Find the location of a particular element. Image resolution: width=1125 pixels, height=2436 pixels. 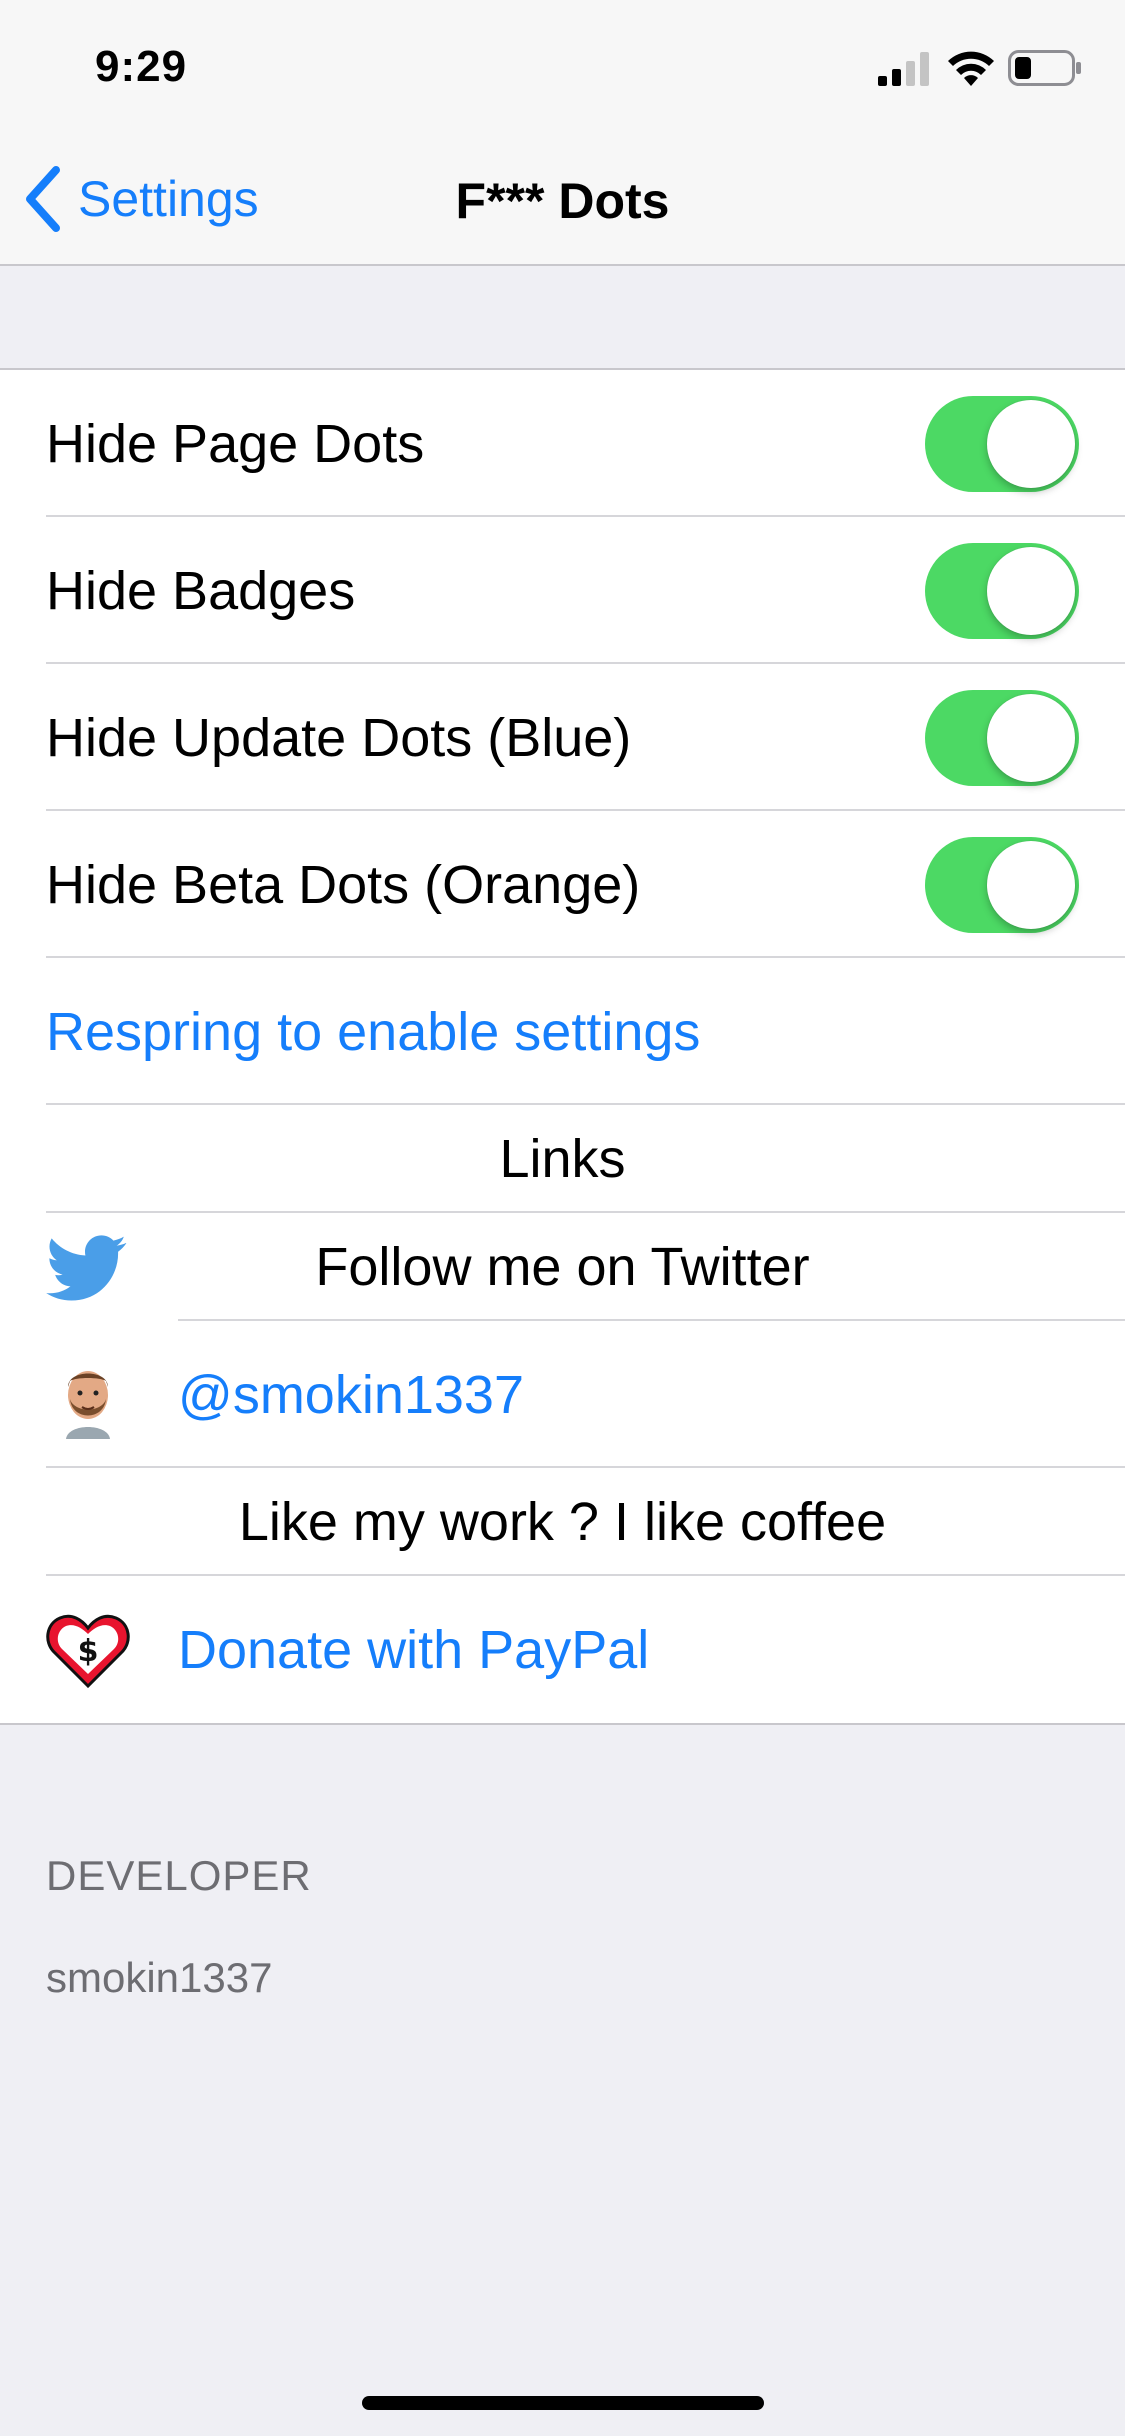

wifi-icon is located at coordinates (971, 68).